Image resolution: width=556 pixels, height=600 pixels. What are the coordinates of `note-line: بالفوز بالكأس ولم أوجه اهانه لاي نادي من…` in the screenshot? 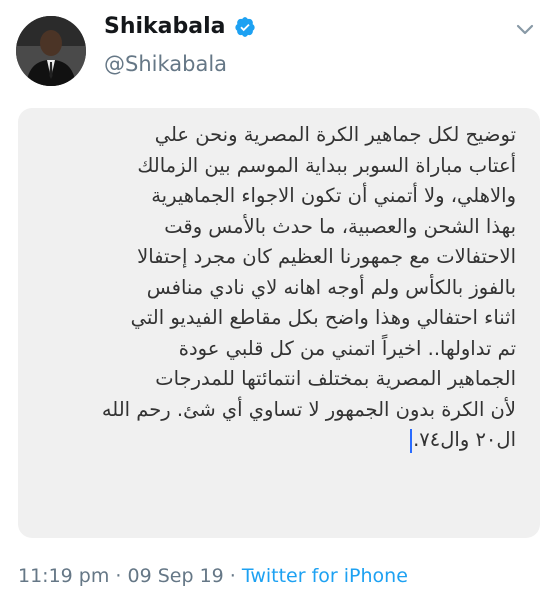 It's located at (331, 287).